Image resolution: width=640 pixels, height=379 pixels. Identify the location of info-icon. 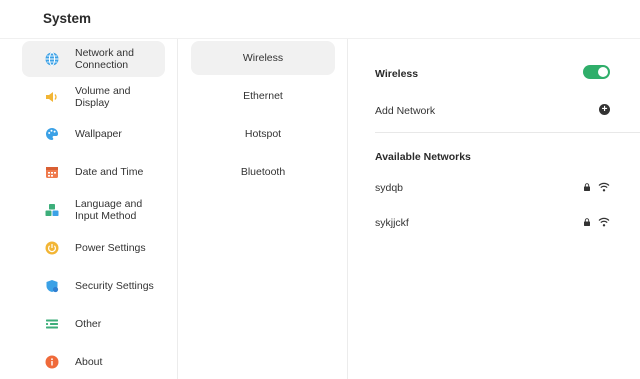
(52, 362).